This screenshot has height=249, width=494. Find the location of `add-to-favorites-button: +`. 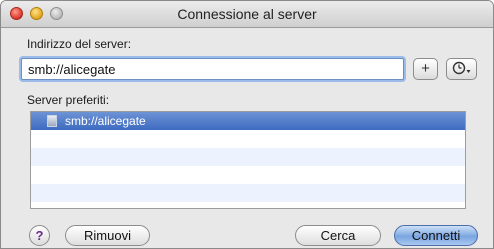

add-to-favorites-button: + is located at coordinates (425, 69).